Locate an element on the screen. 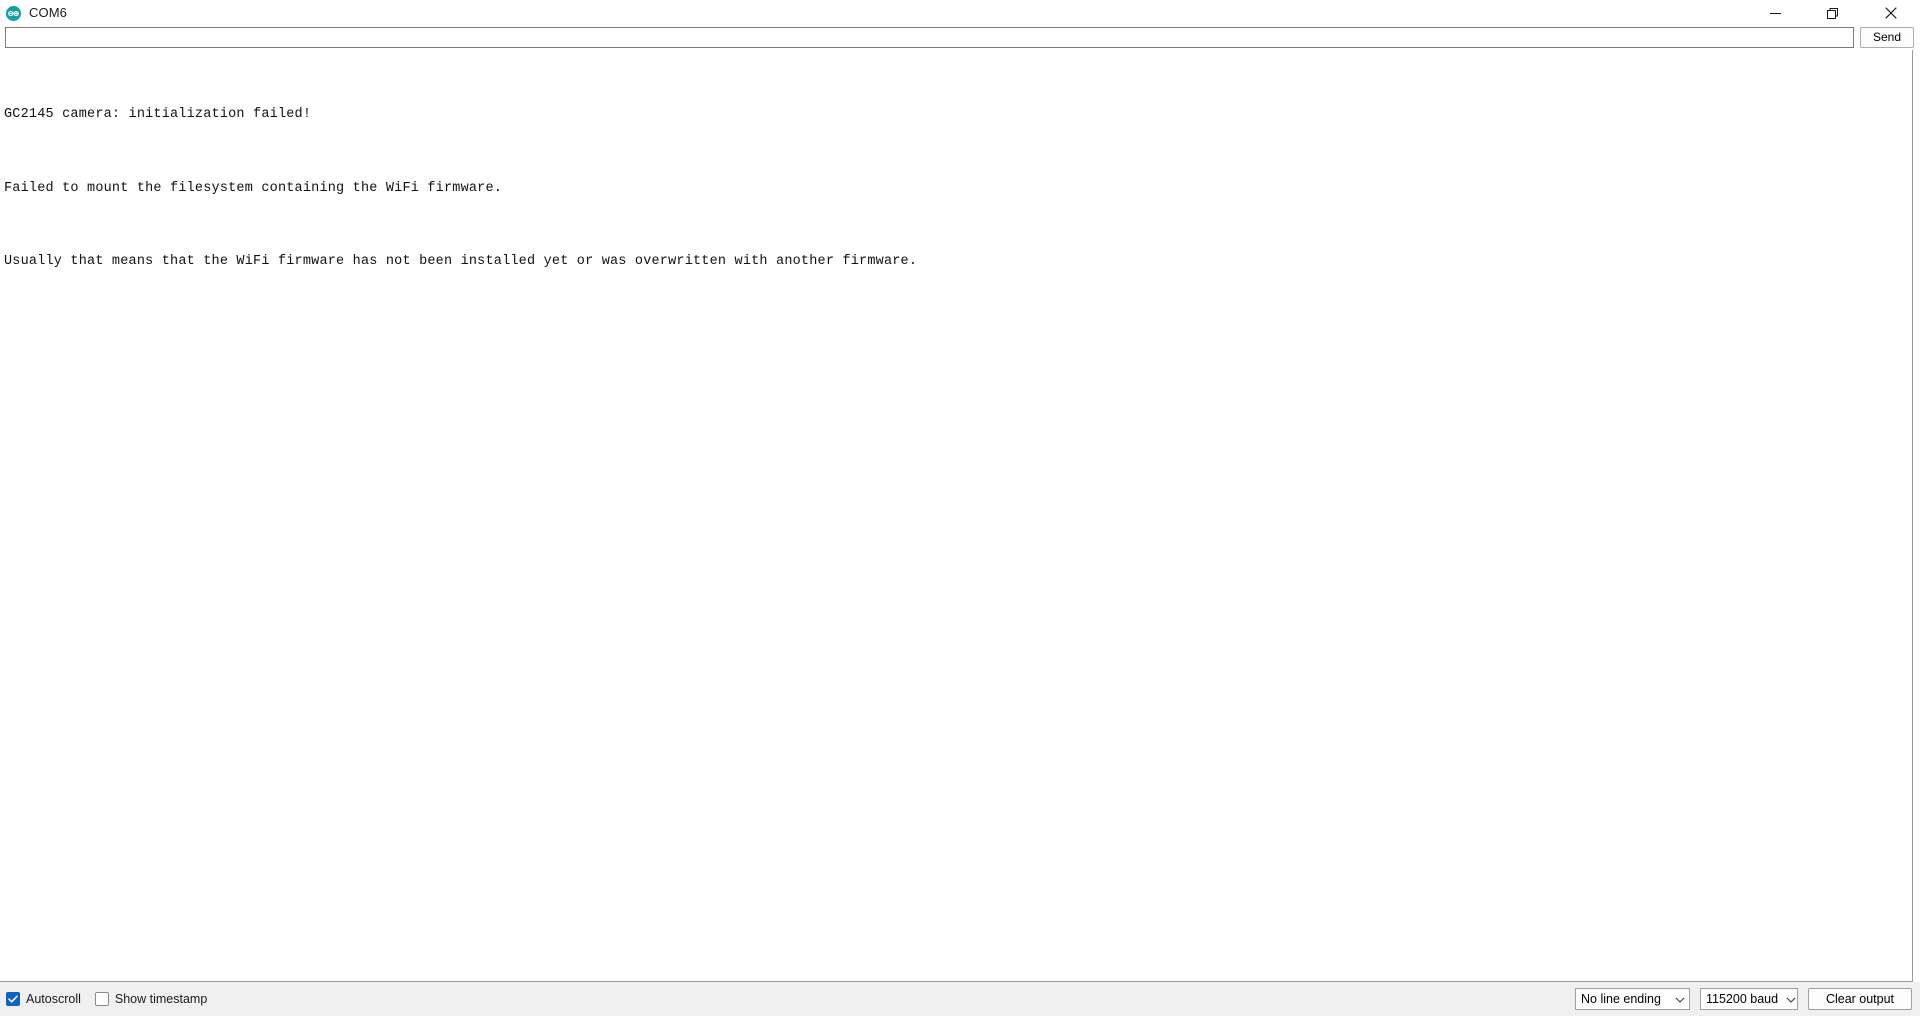 The image size is (1920, 1016). window-title: COM6 is located at coordinates (48, 12).